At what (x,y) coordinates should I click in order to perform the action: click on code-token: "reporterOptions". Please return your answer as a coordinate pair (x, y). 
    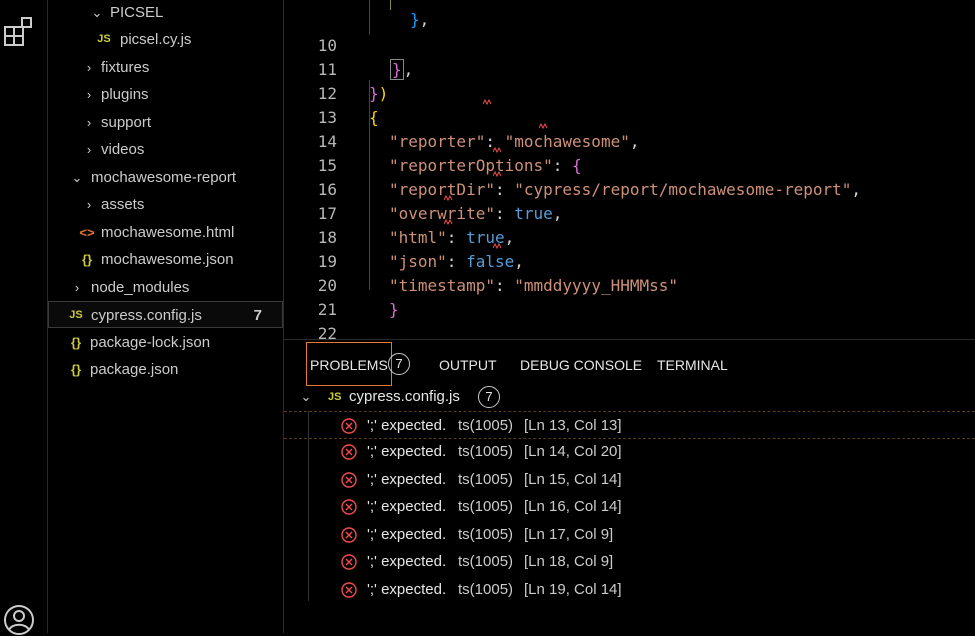
    Looking at the image, I should click on (471, 165).